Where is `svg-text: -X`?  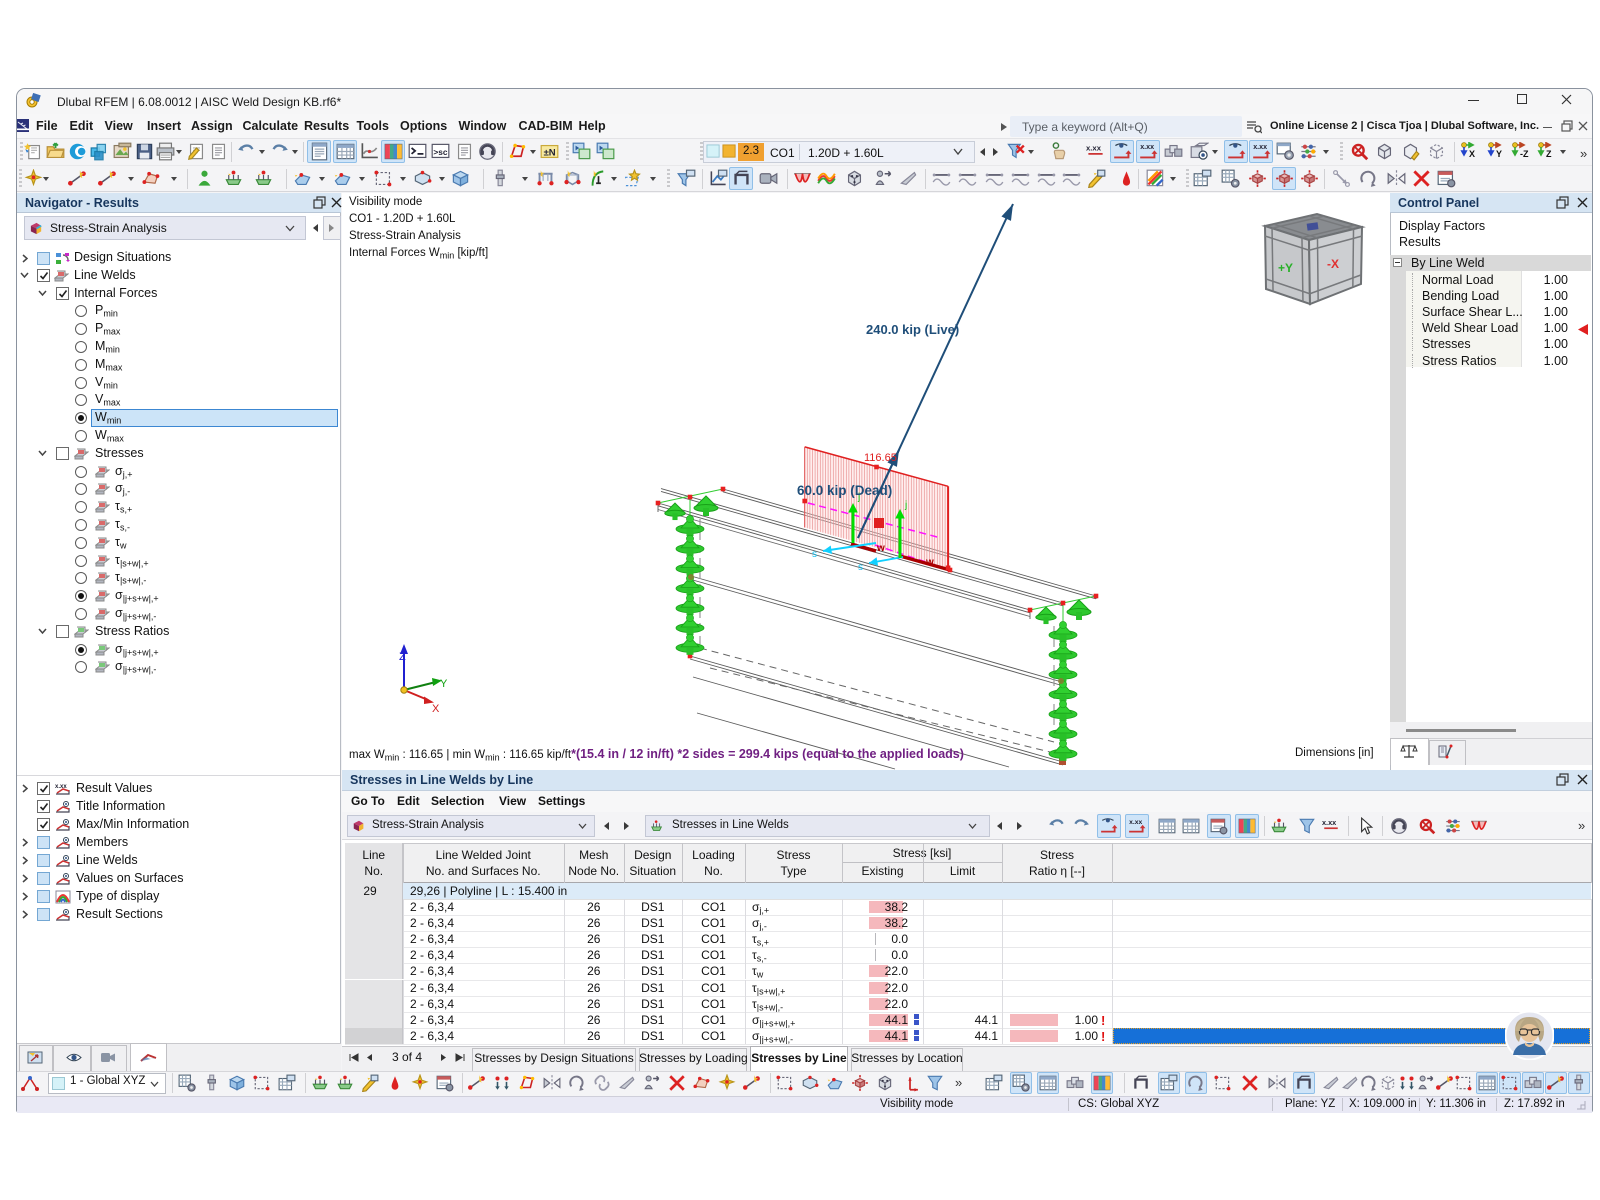
svg-text: -X is located at coordinates (1333, 264).